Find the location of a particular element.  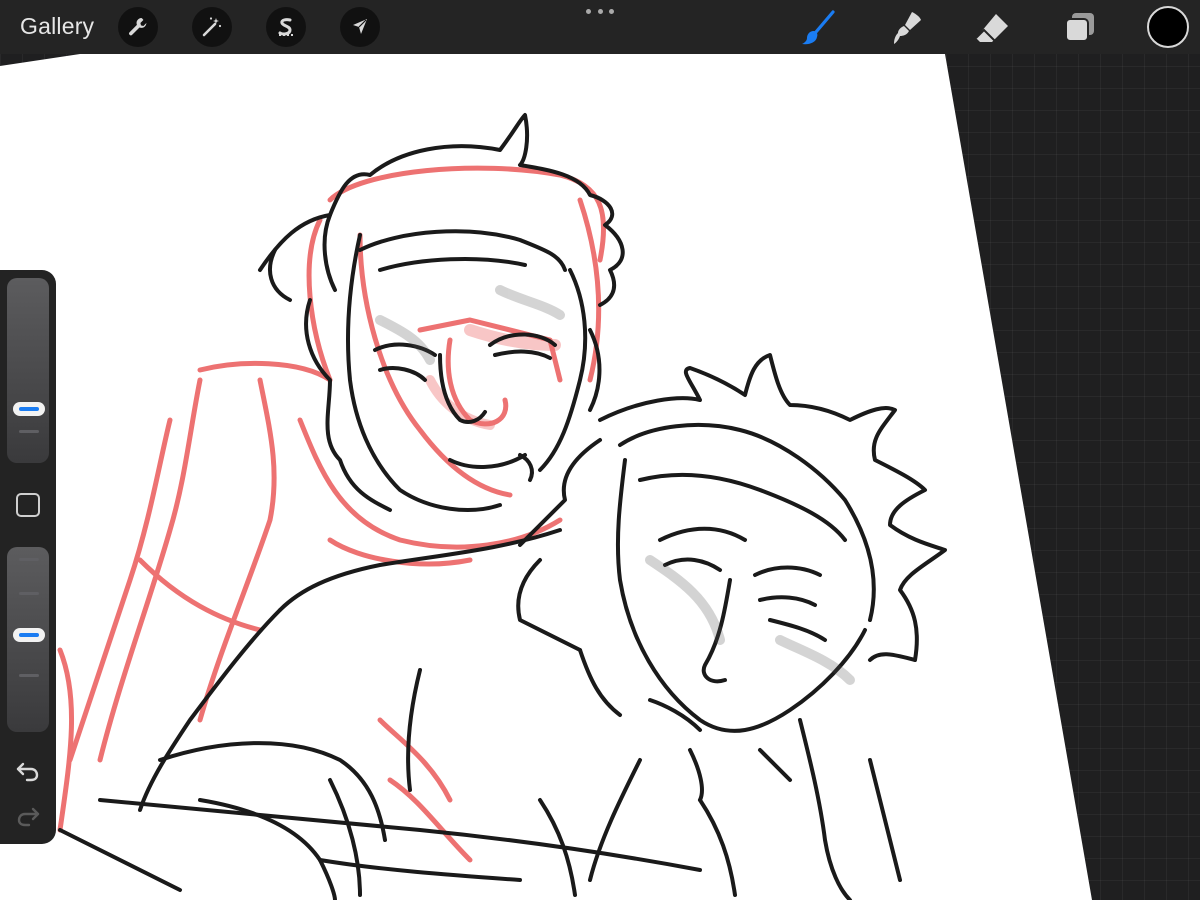

layers-icon is located at coordinates (1079, 27).